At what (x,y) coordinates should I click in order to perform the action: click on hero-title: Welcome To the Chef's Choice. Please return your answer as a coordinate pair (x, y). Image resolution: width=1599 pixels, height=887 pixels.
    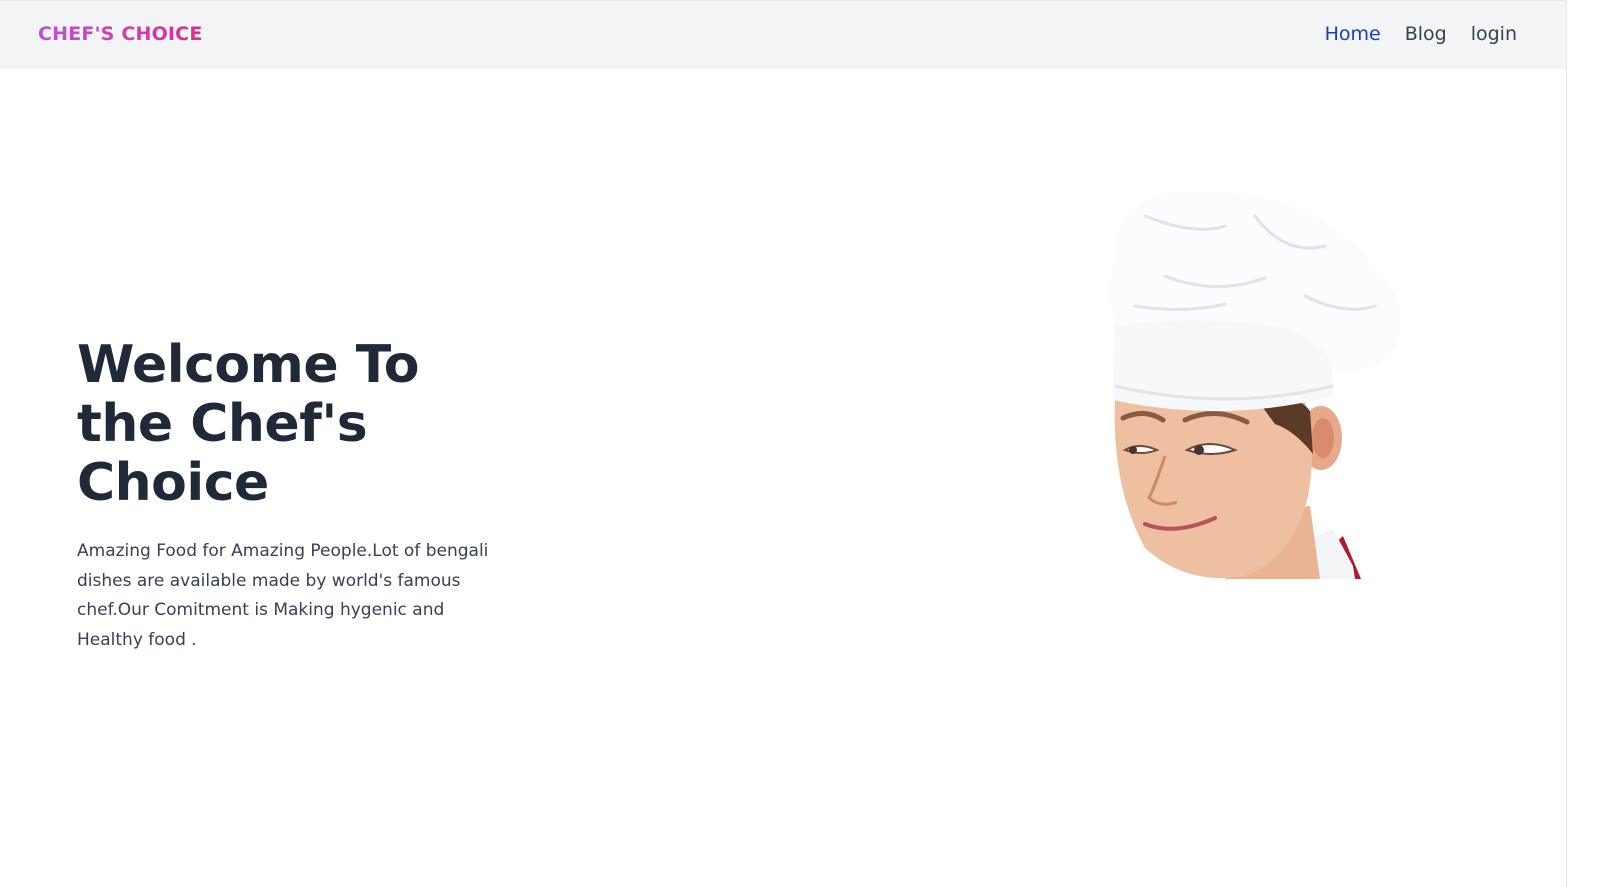
    Looking at the image, I should click on (297, 424).